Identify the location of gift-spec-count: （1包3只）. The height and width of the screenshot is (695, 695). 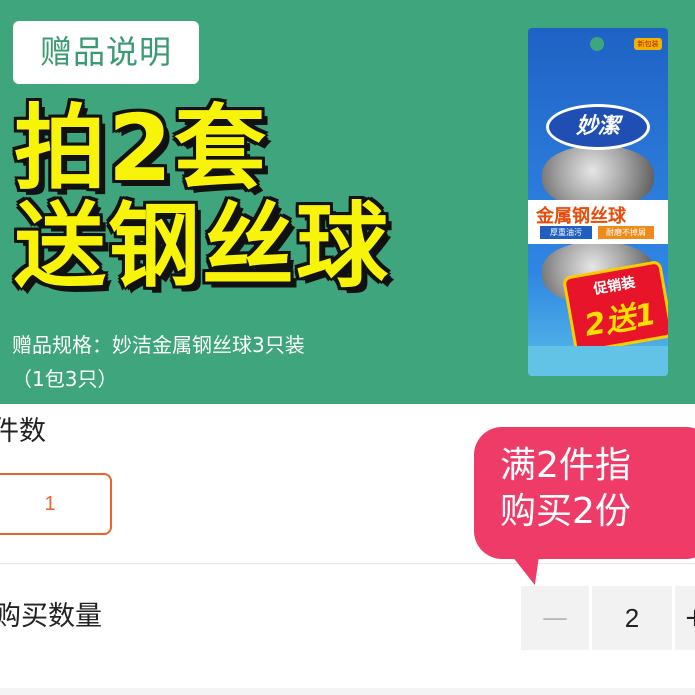
(65, 379).